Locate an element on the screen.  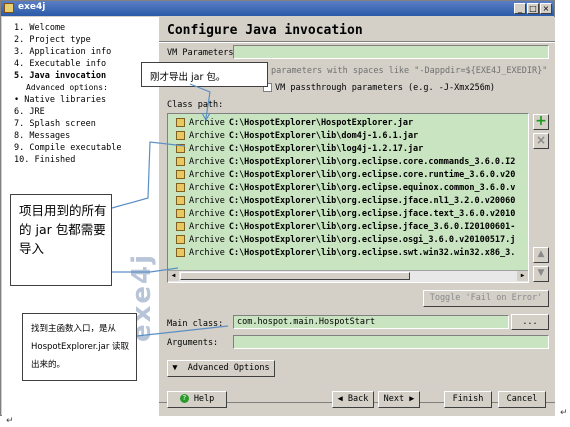
finish-button: Finish is located at coordinates (468, 399).